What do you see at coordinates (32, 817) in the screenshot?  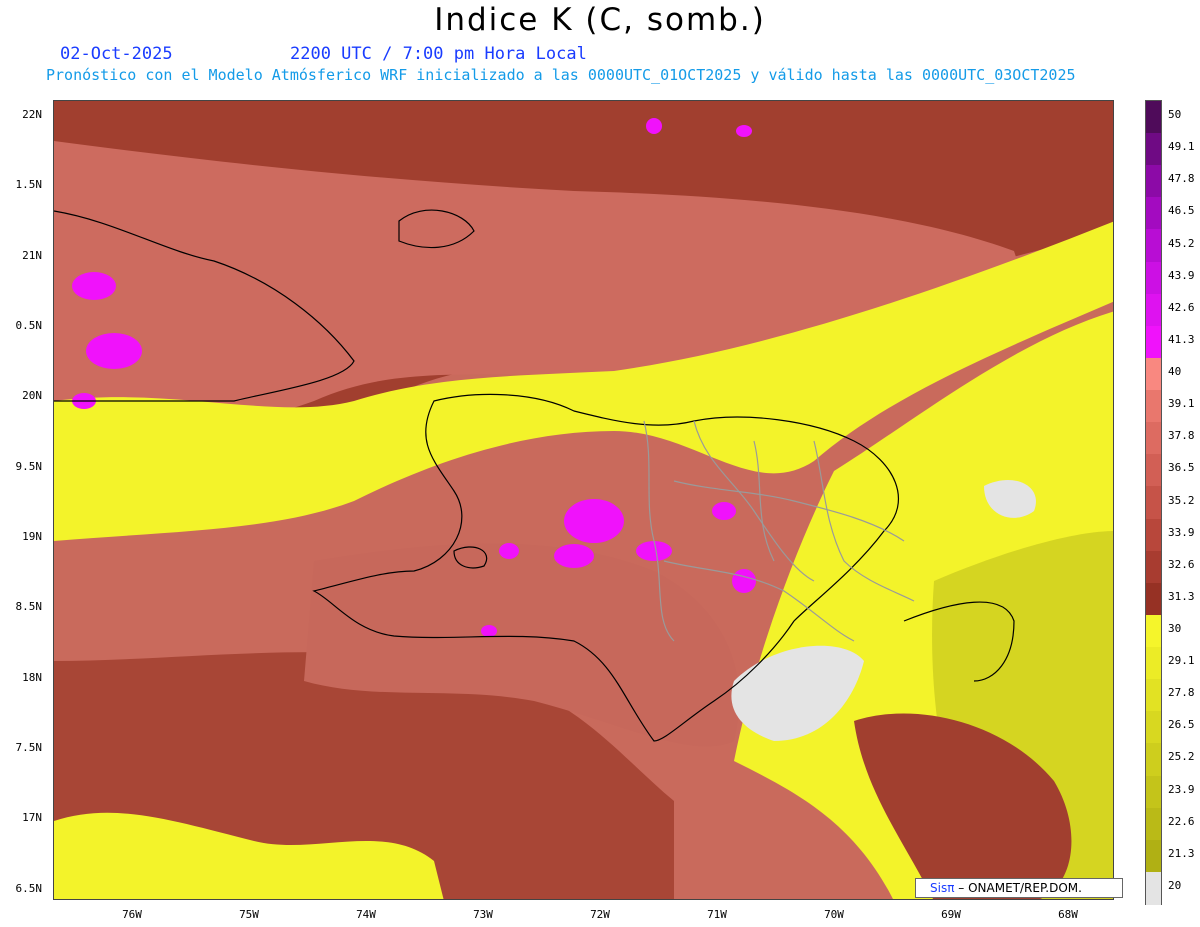 I see `lat-label: 17N` at bounding box center [32, 817].